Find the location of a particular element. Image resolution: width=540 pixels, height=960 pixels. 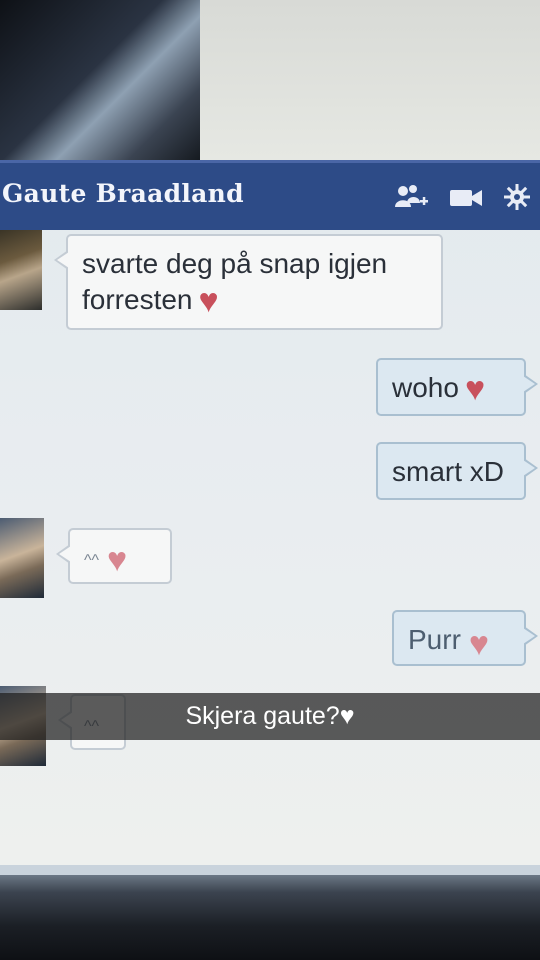

message-text: woho is located at coordinates (425, 387).